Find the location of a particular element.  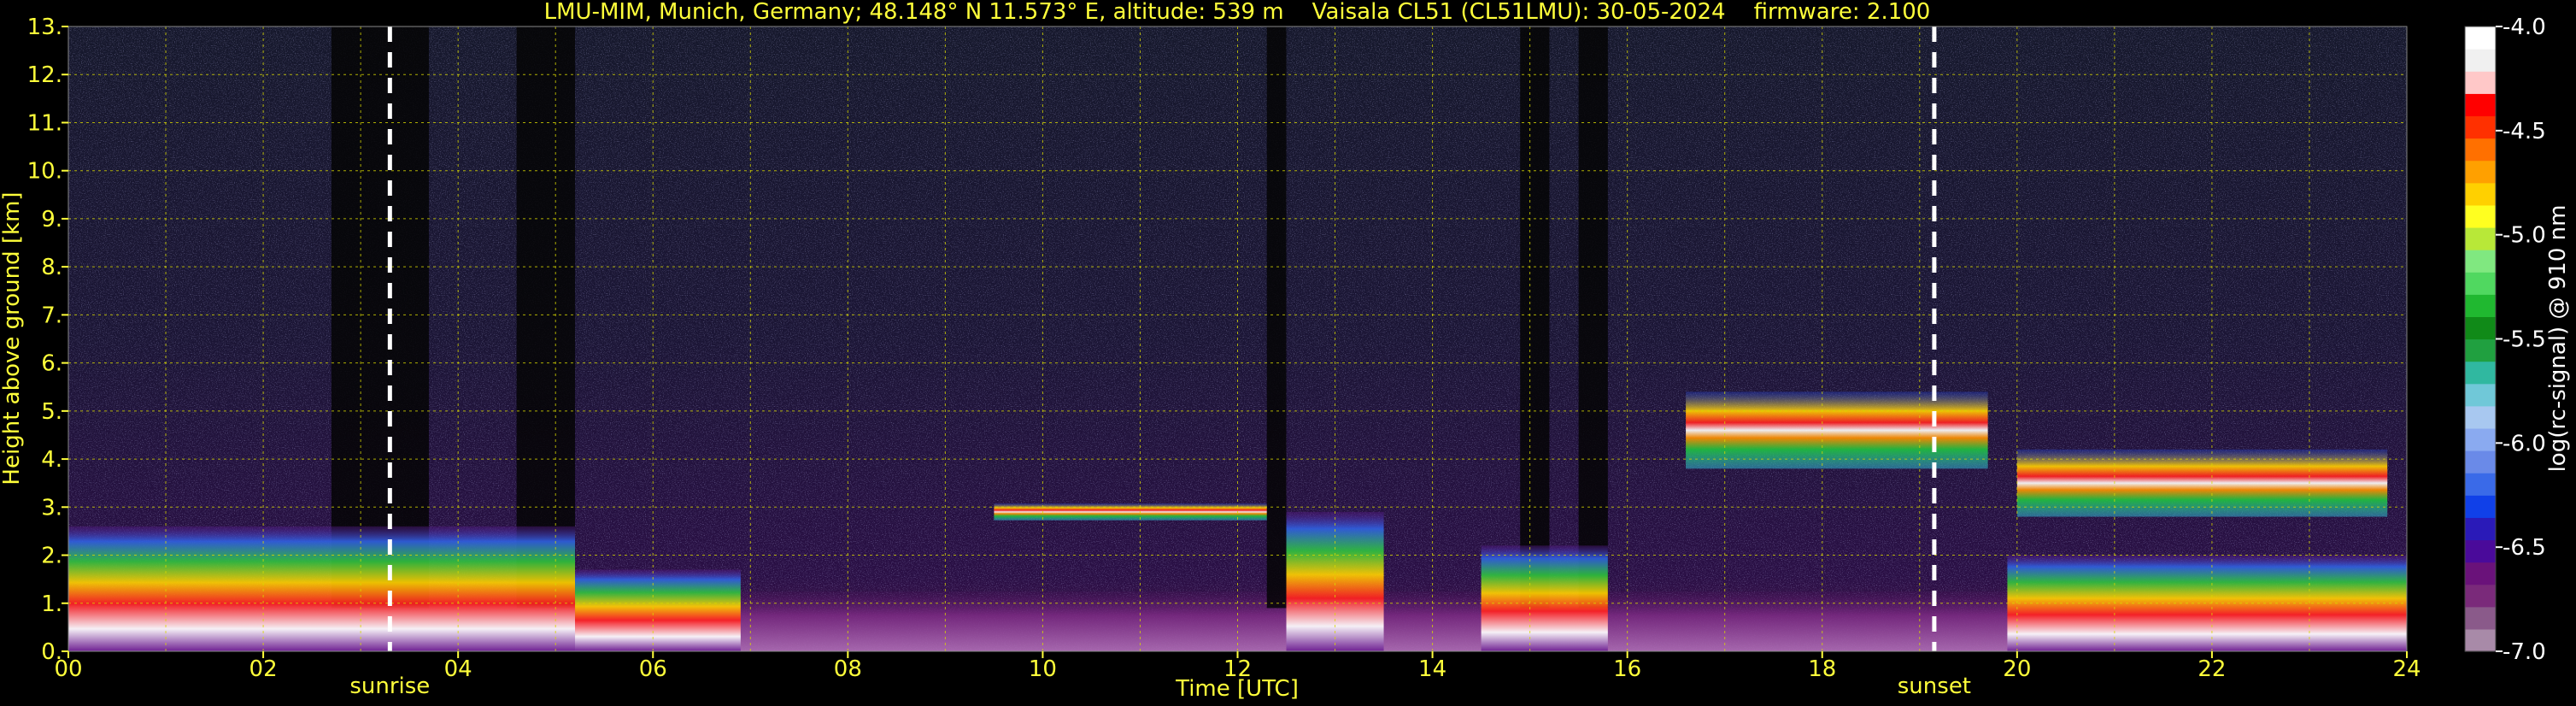

colorbar-tick-label: -5.0 is located at coordinates (2524, 236).